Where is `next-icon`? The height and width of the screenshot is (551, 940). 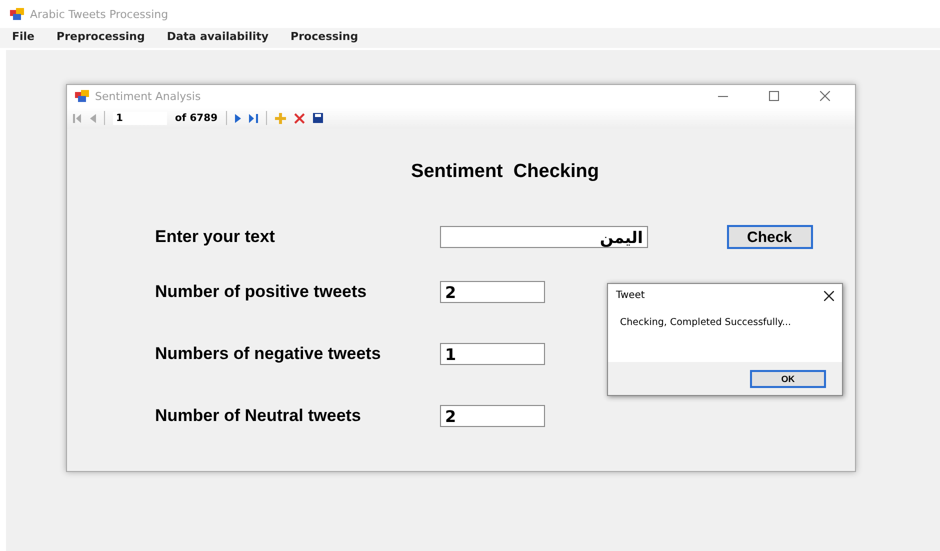
next-icon is located at coordinates (237, 118).